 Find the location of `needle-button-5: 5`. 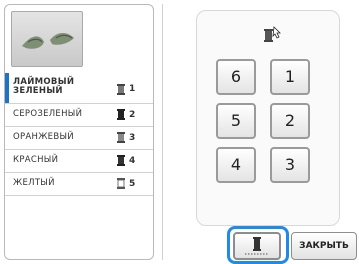

needle-button-5: 5 is located at coordinates (236, 121).